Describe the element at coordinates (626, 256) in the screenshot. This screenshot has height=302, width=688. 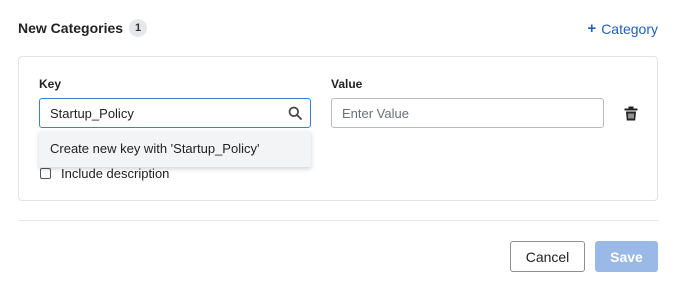
I see `save-button: Save` at that location.